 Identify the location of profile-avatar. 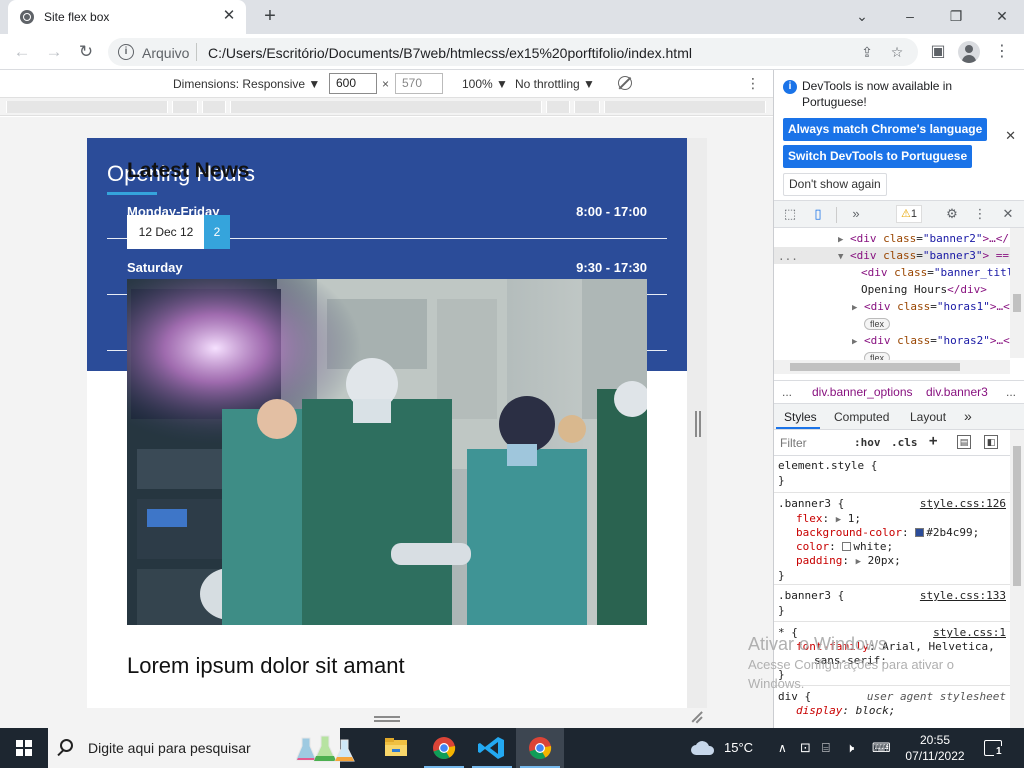
(969, 52).